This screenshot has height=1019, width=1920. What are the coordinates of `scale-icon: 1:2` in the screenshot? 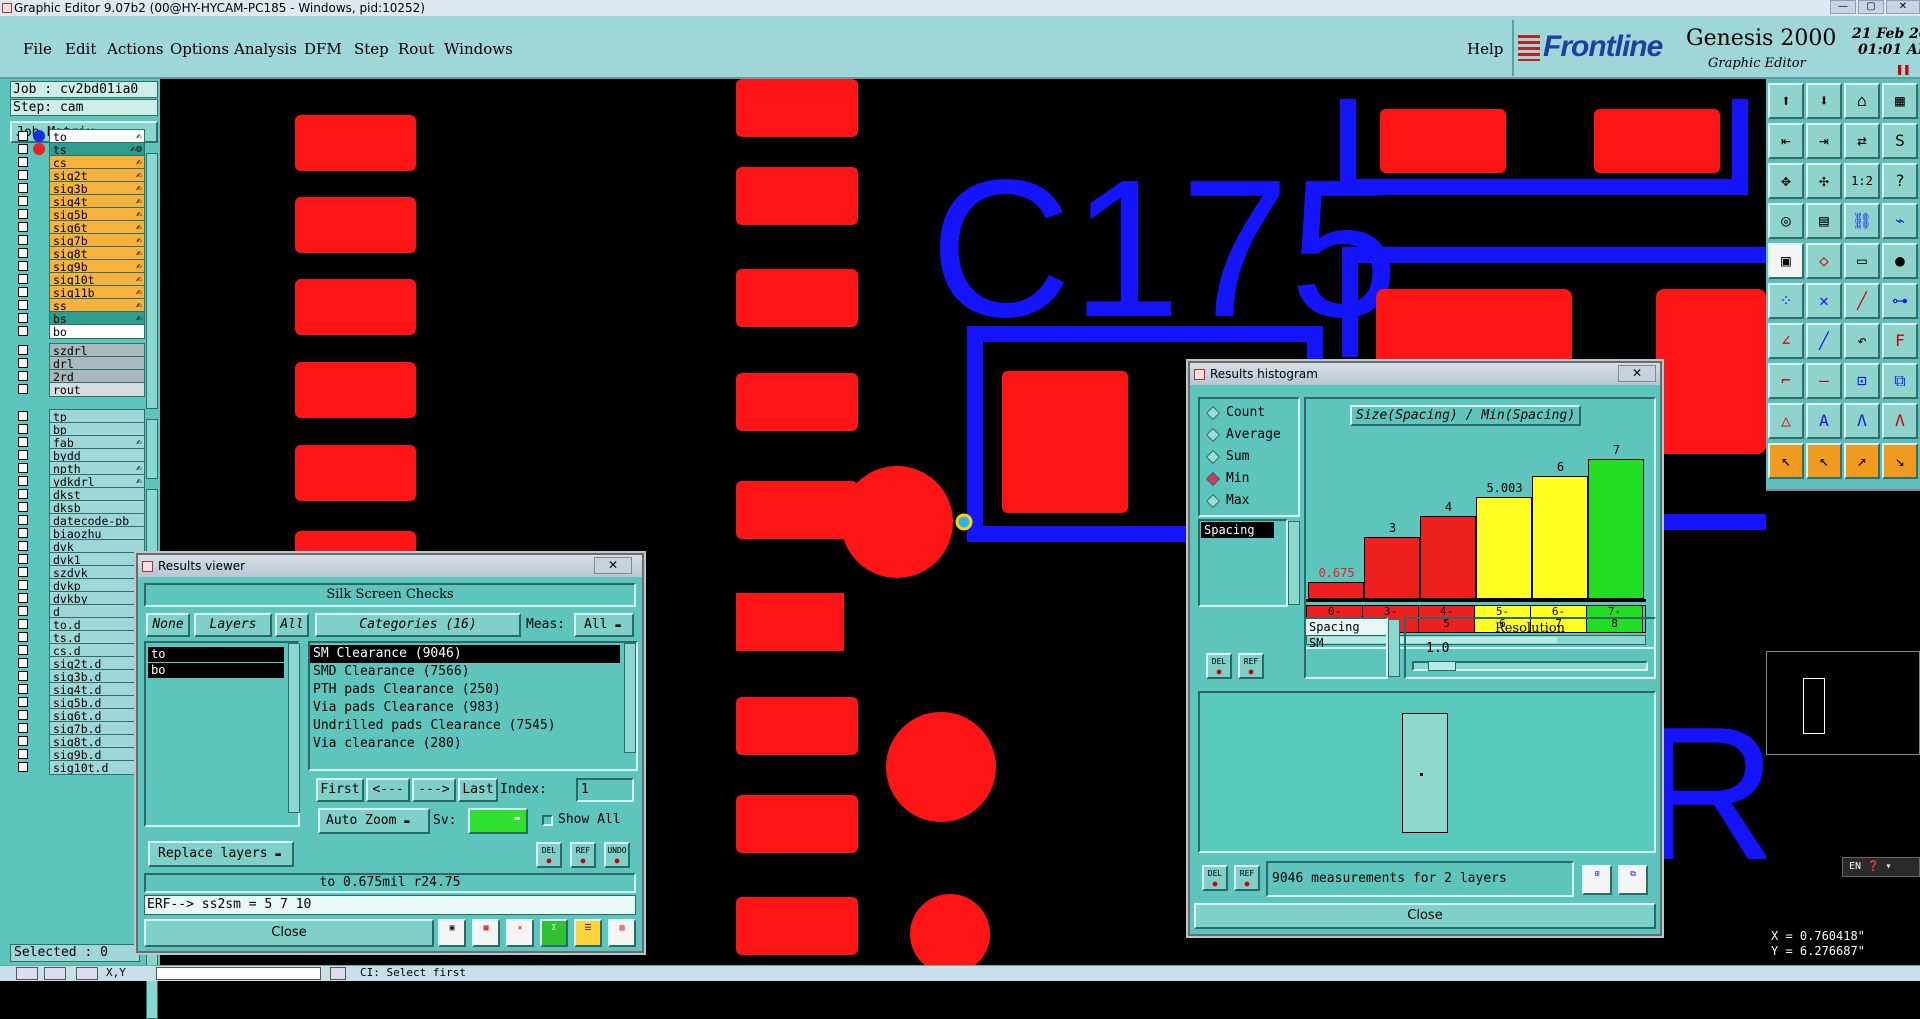 It's located at (1862, 181).